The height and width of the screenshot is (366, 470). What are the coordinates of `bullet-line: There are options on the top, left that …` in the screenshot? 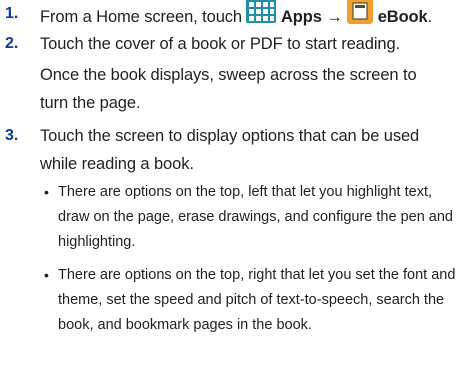 It's located at (245, 192).